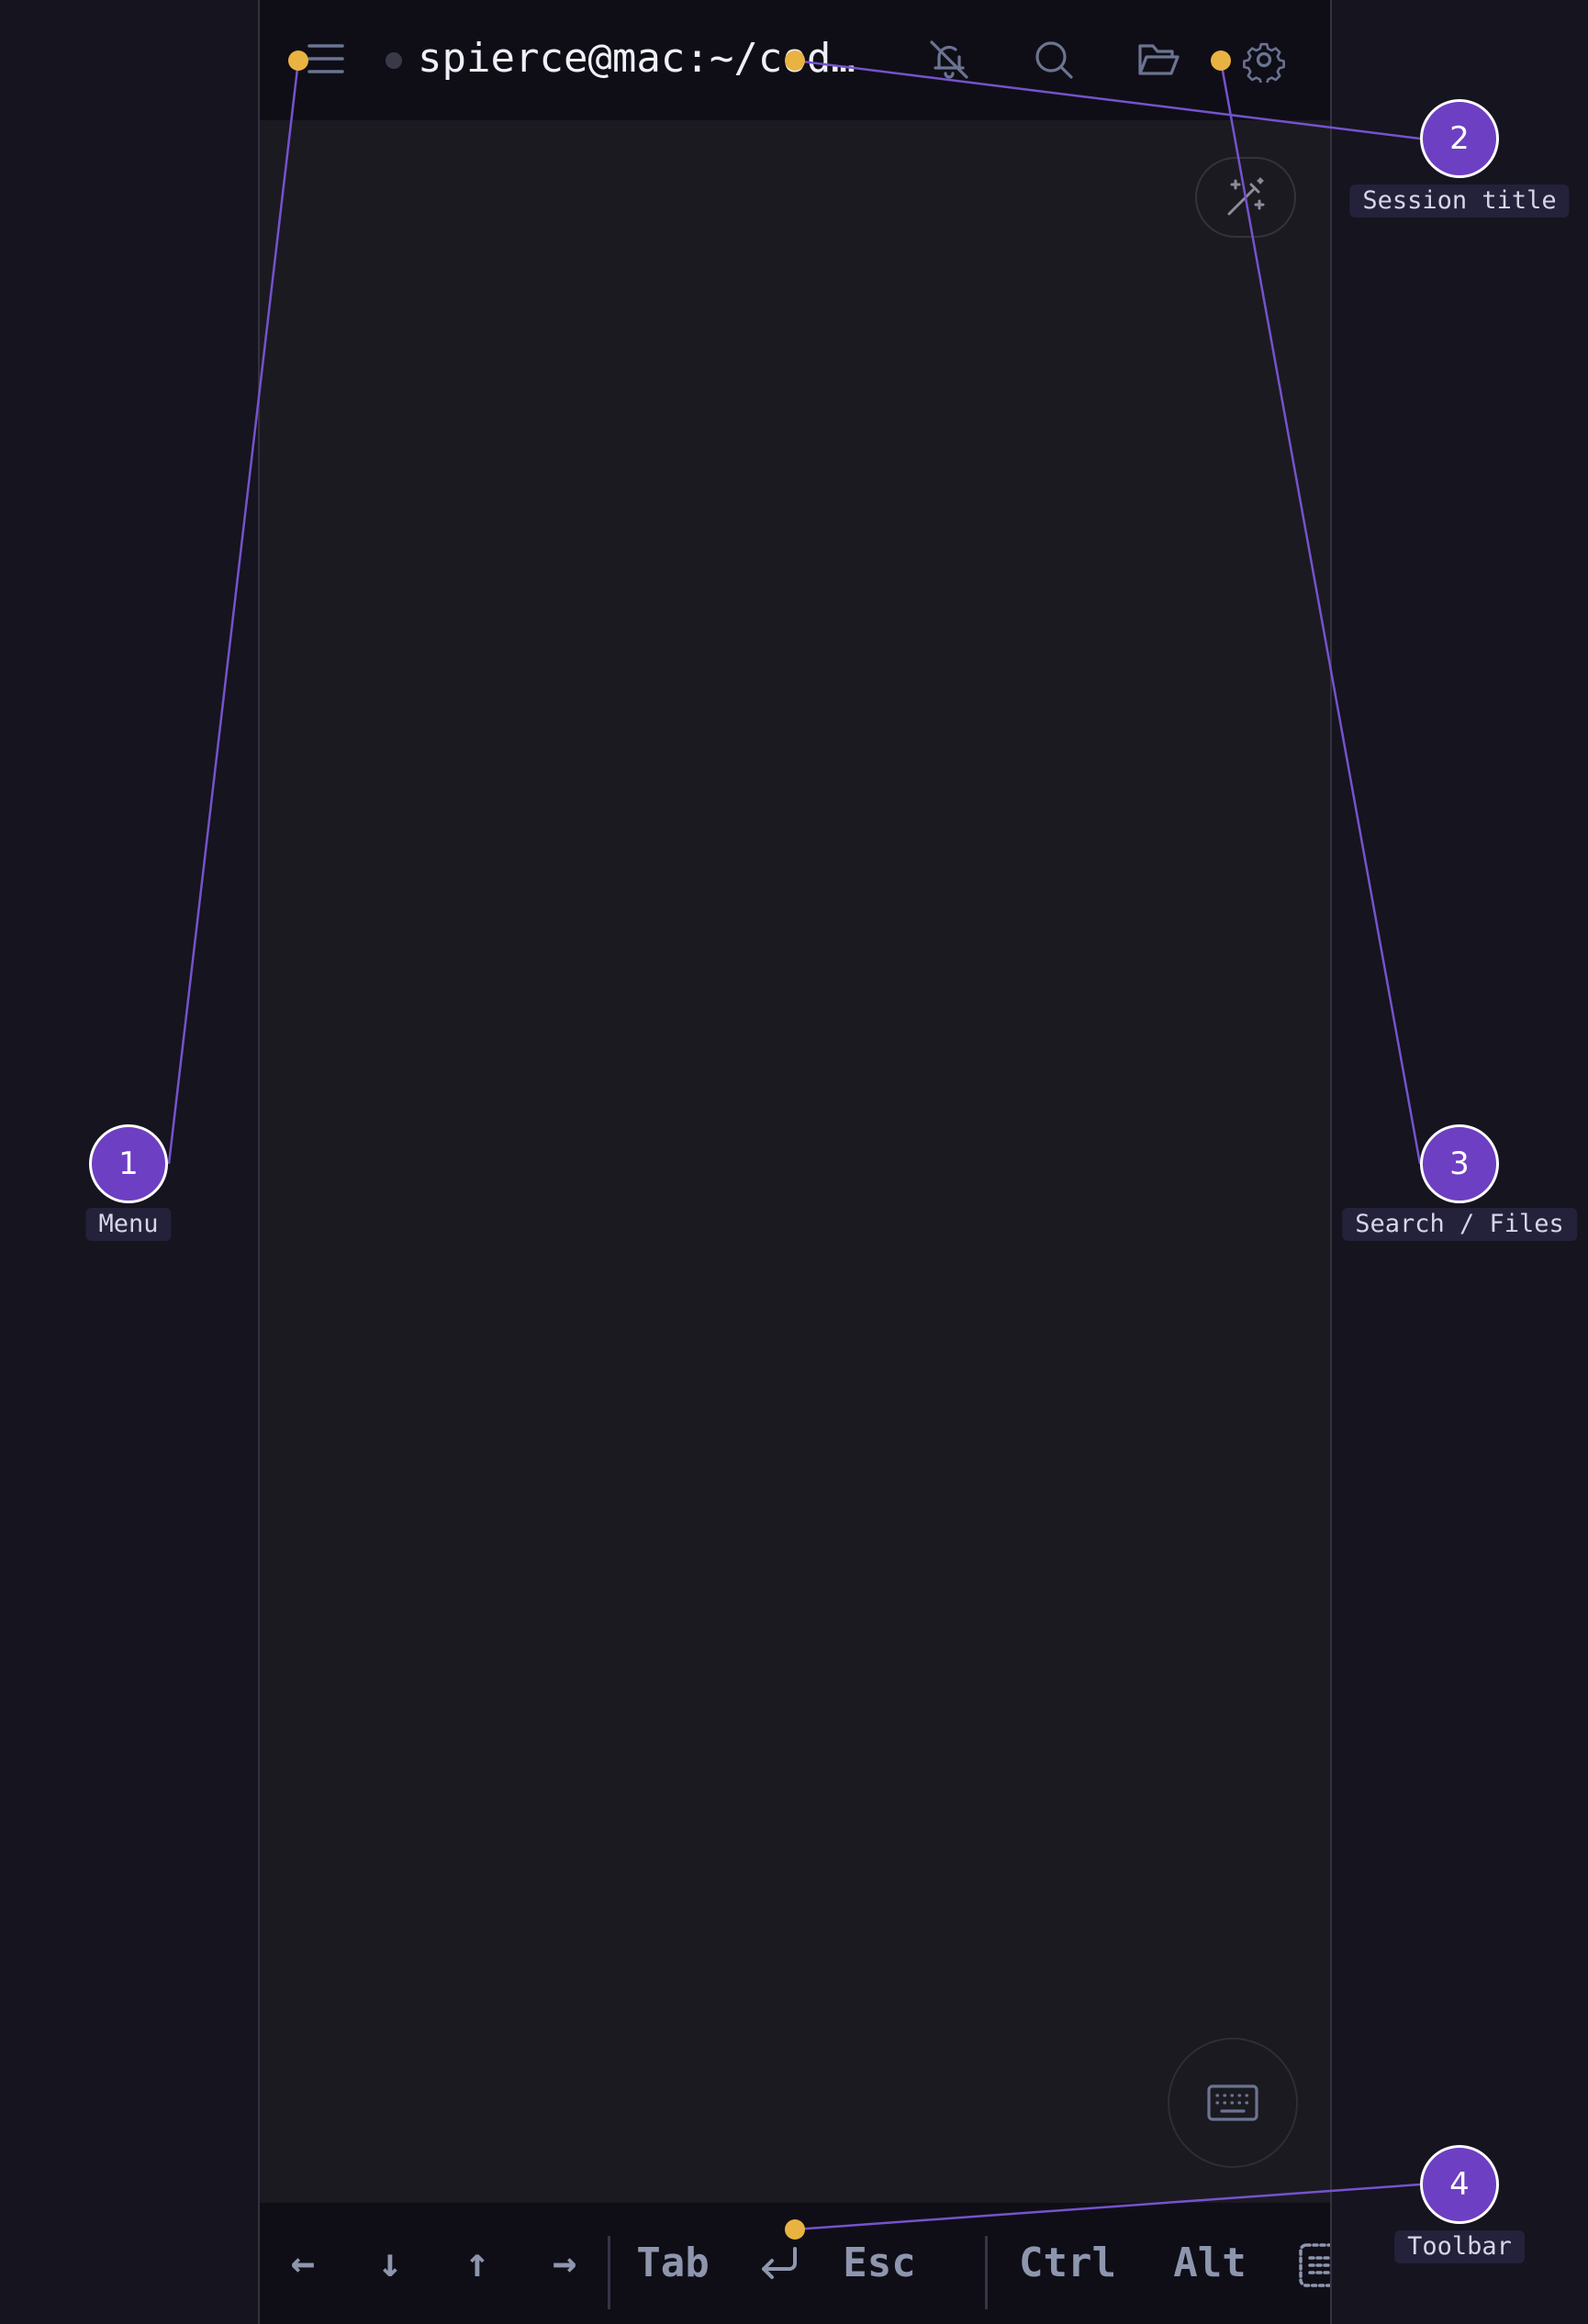  What do you see at coordinates (1459, 2184) in the screenshot?
I see `callout-badge-toolbar: 4` at bounding box center [1459, 2184].